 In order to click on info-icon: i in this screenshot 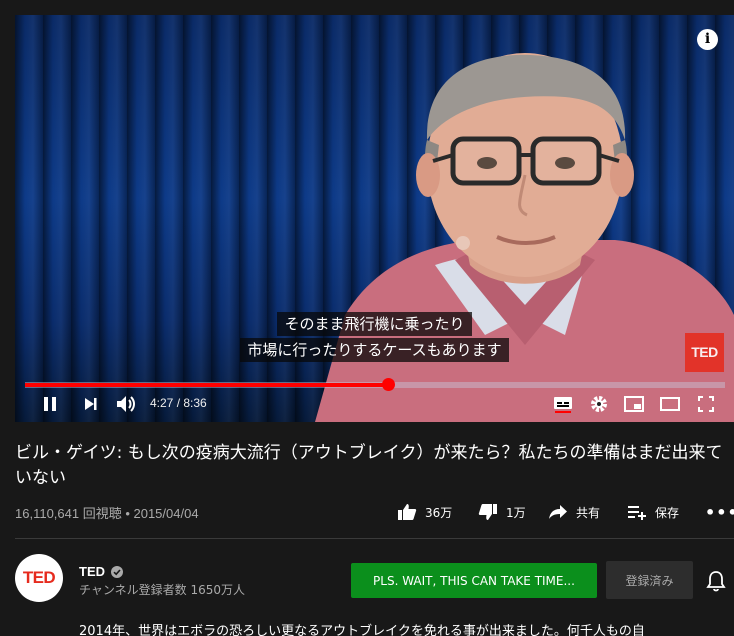, I will do `click(707, 39)`.